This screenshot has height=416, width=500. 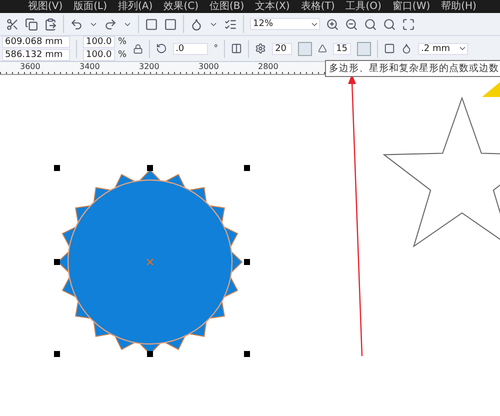 I want to click on scale-y-field: 100.0, so click(x=99, y=55).